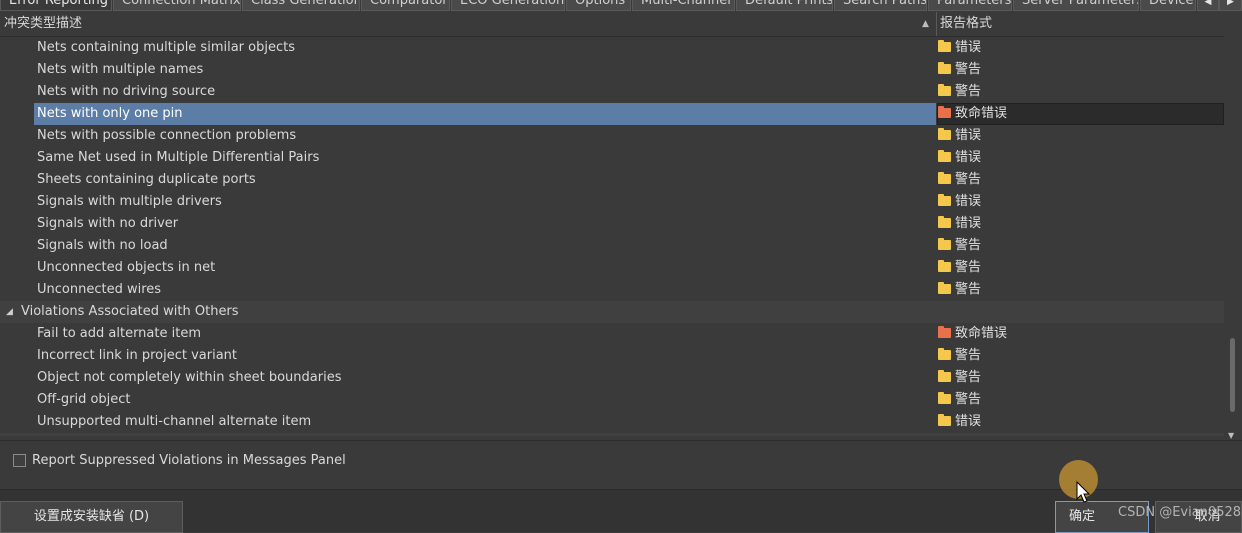 The width and height of the screenshot is (1242, 533). I want to click on scroll-down-icon: ▼, so click(1231, 435).